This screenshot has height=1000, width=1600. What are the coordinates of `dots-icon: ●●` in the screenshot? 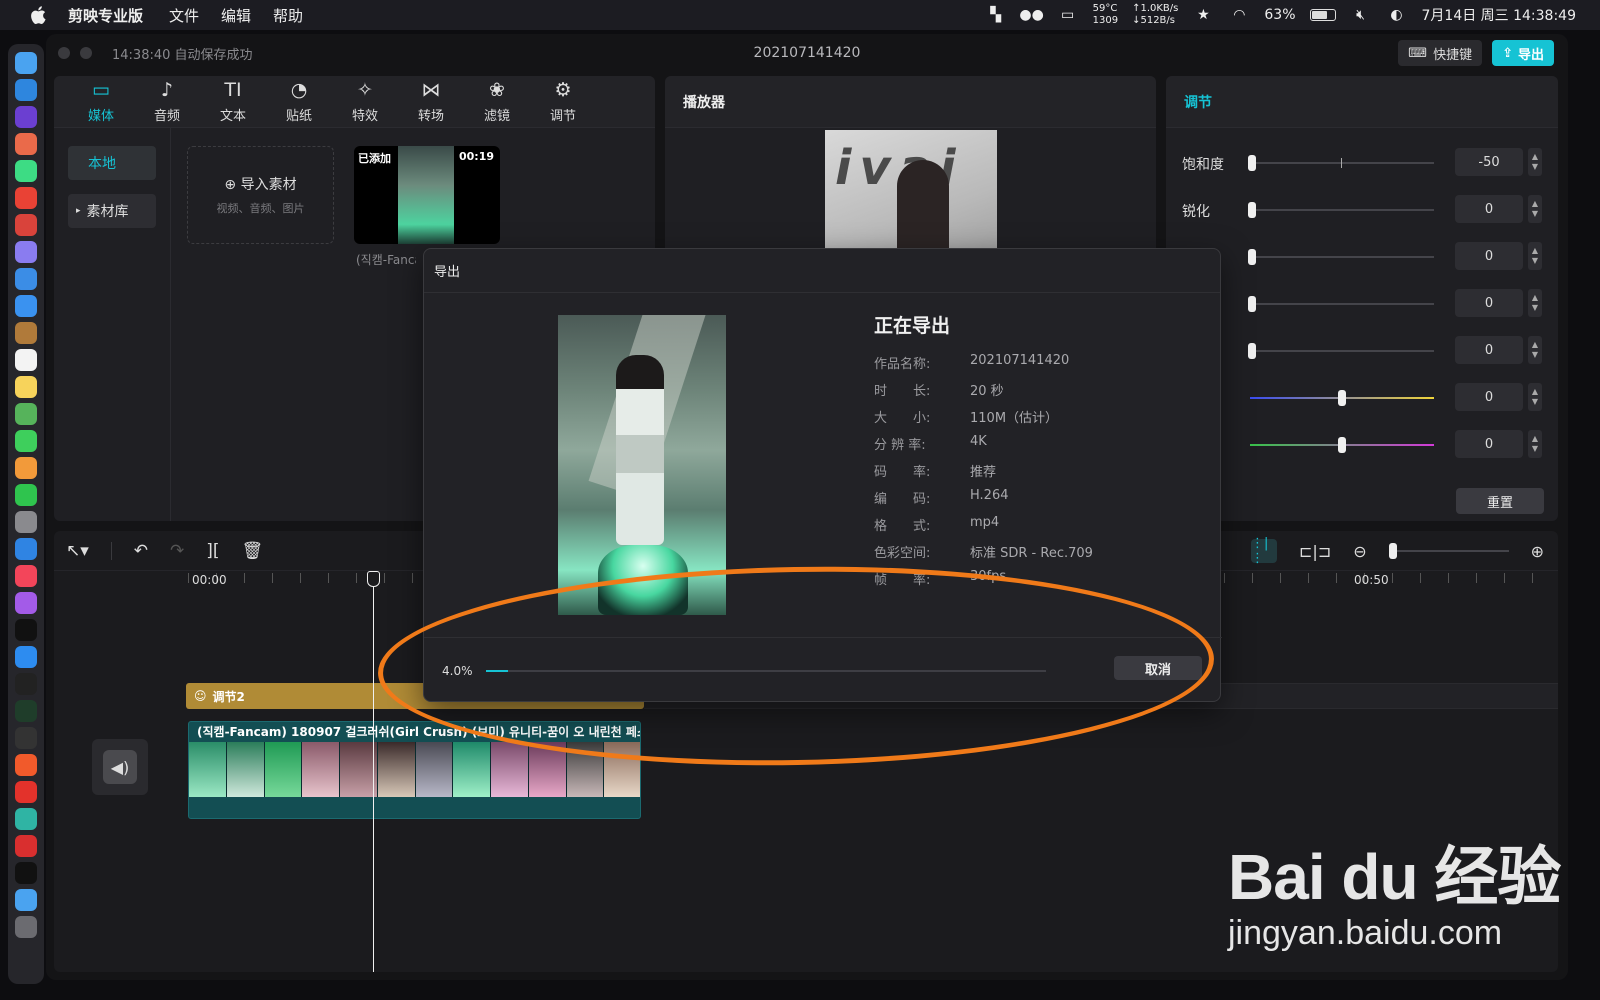 It's located at (1031, 15).